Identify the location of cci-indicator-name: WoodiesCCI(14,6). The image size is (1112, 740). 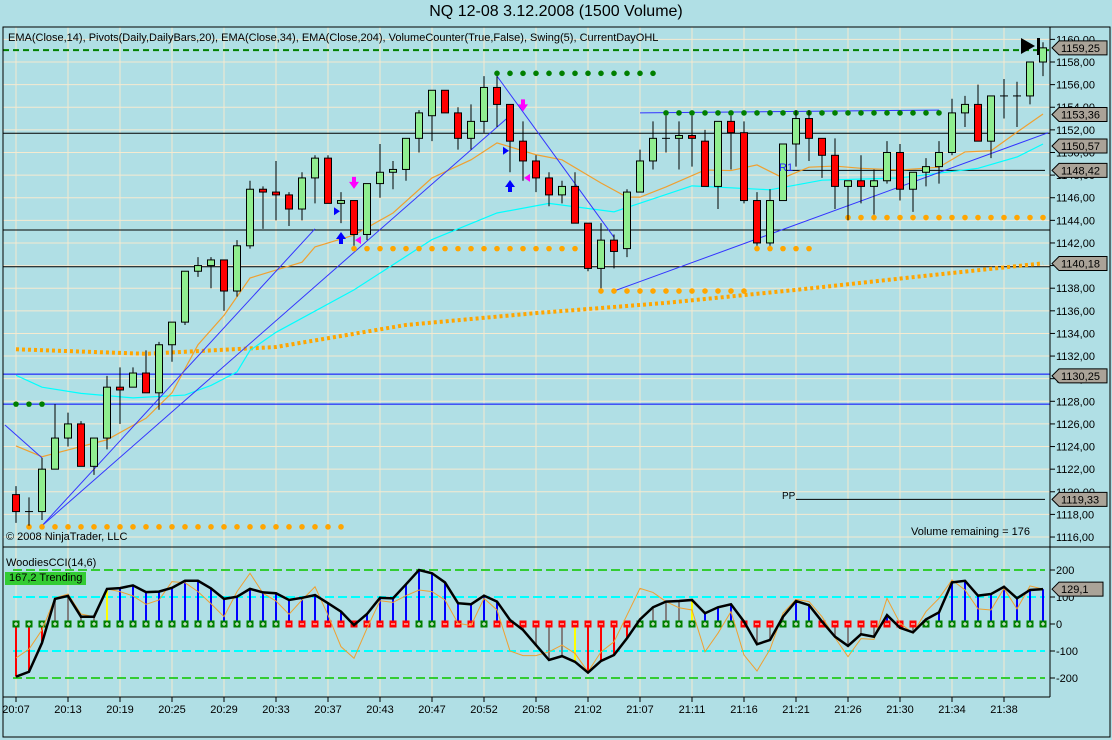
(51, 563).